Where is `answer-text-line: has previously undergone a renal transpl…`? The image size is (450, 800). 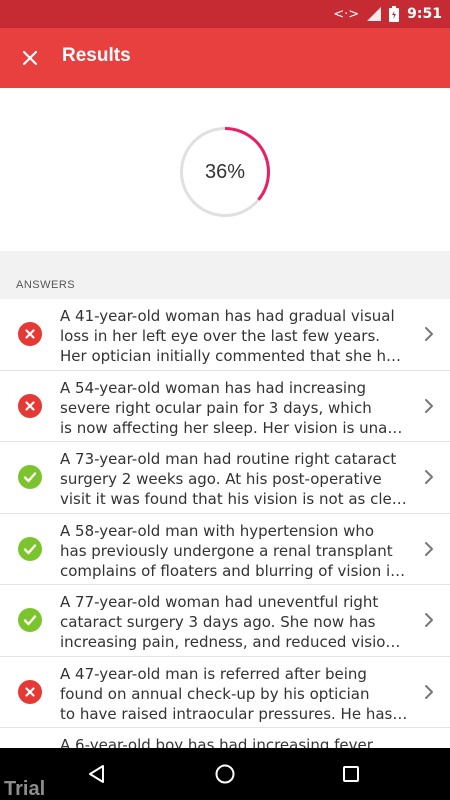
answer-text-line: has previously undergone a renal transpl… is located at coordinates (226, 550).